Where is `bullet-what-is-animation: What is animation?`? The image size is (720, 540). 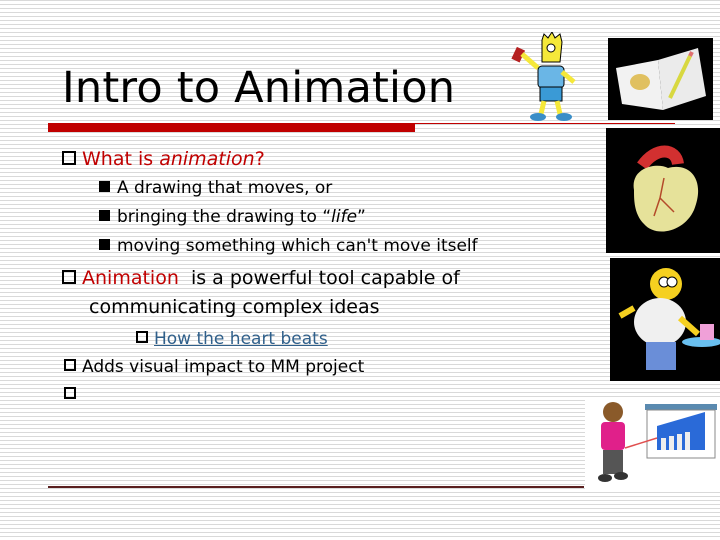
bullet-what-is-animation: What is animation? is located at coordinates (163, 159).